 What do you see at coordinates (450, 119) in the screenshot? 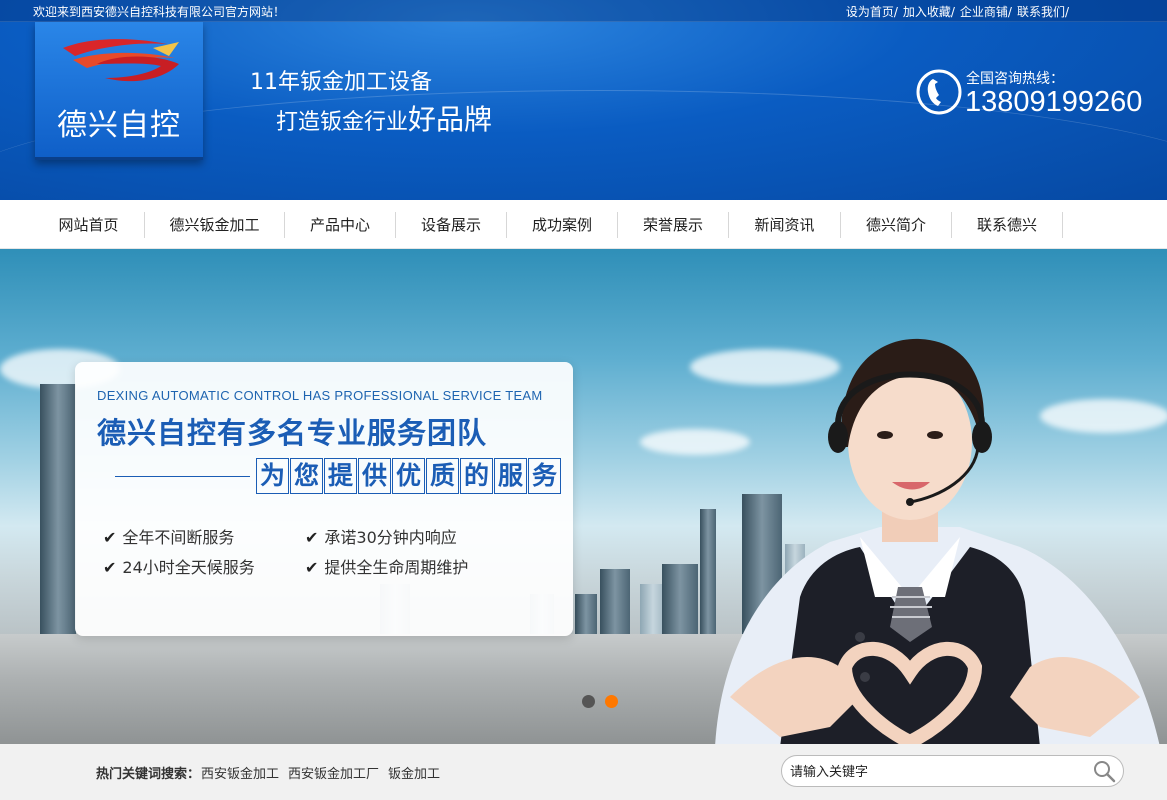
I see `slogan-line2-emphasis: 好品牌` at bounding box center [450, 119].